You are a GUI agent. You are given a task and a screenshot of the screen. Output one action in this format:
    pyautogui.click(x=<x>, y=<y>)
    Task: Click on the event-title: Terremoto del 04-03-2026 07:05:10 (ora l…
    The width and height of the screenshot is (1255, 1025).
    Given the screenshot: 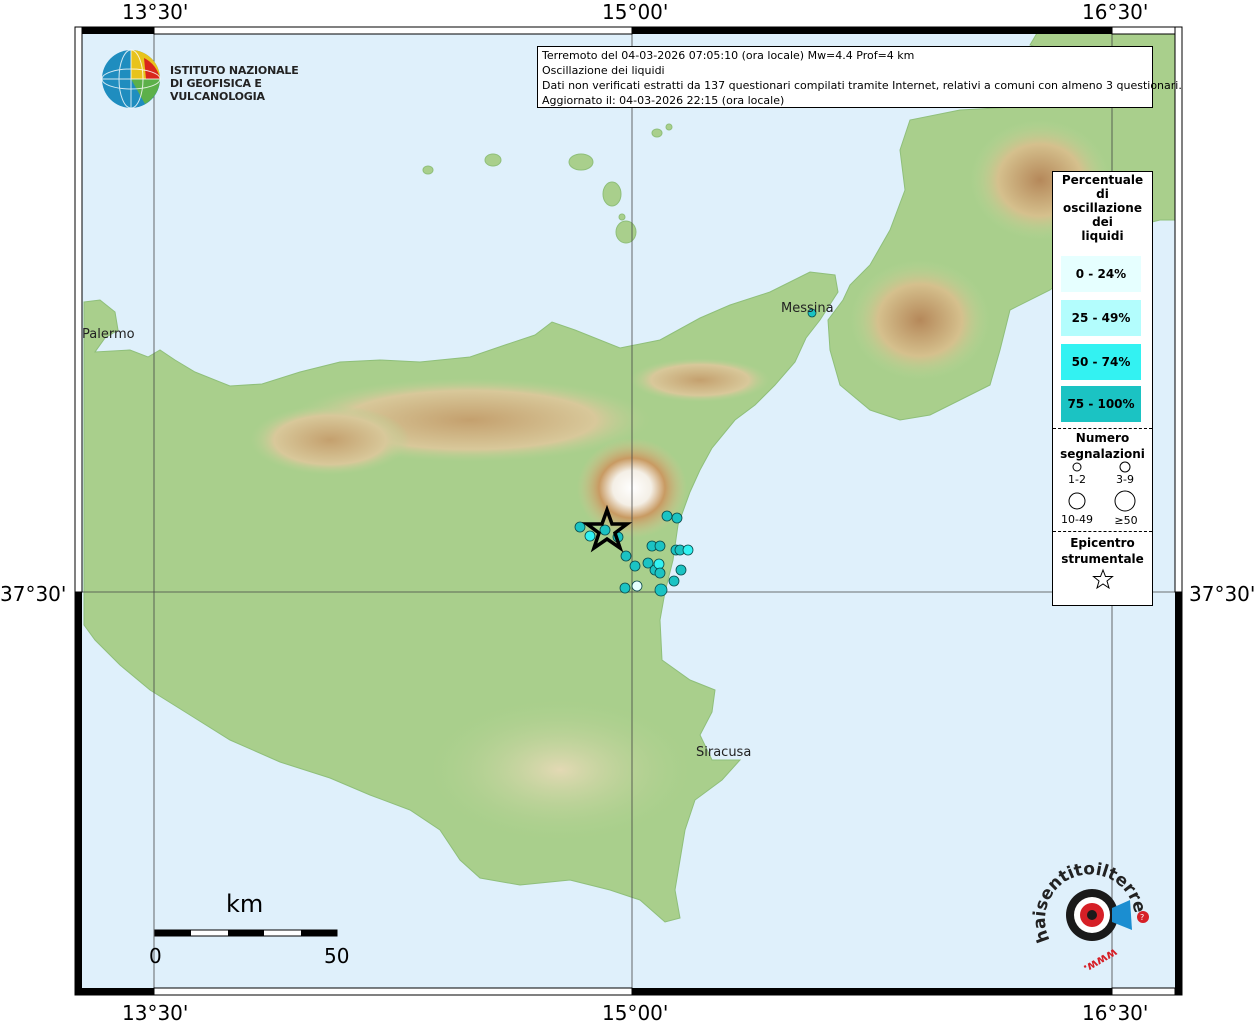 What is the action you would take?
    pyautogui.click(x=728, y=55)
    